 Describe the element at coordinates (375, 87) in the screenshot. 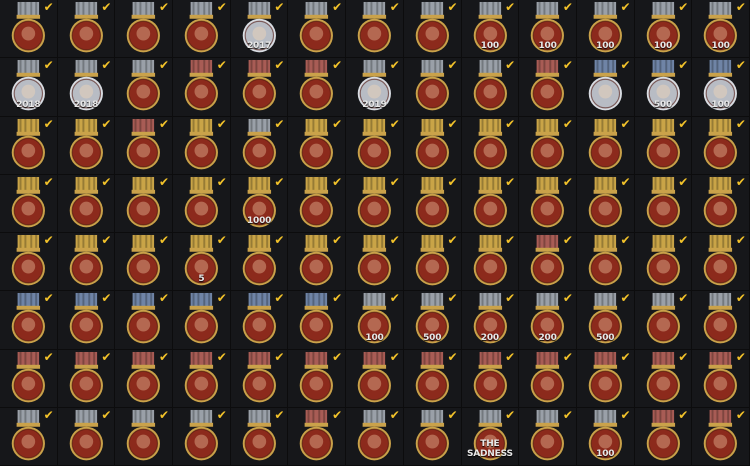

I see `medal-tile: ✔ 2019` at that location.